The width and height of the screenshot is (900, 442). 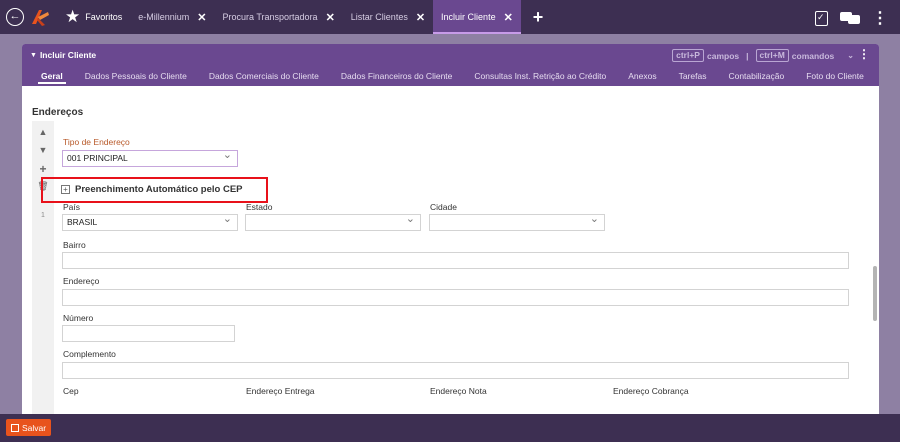 I want to click on back-icon: ←, so click(x=15, y=17).